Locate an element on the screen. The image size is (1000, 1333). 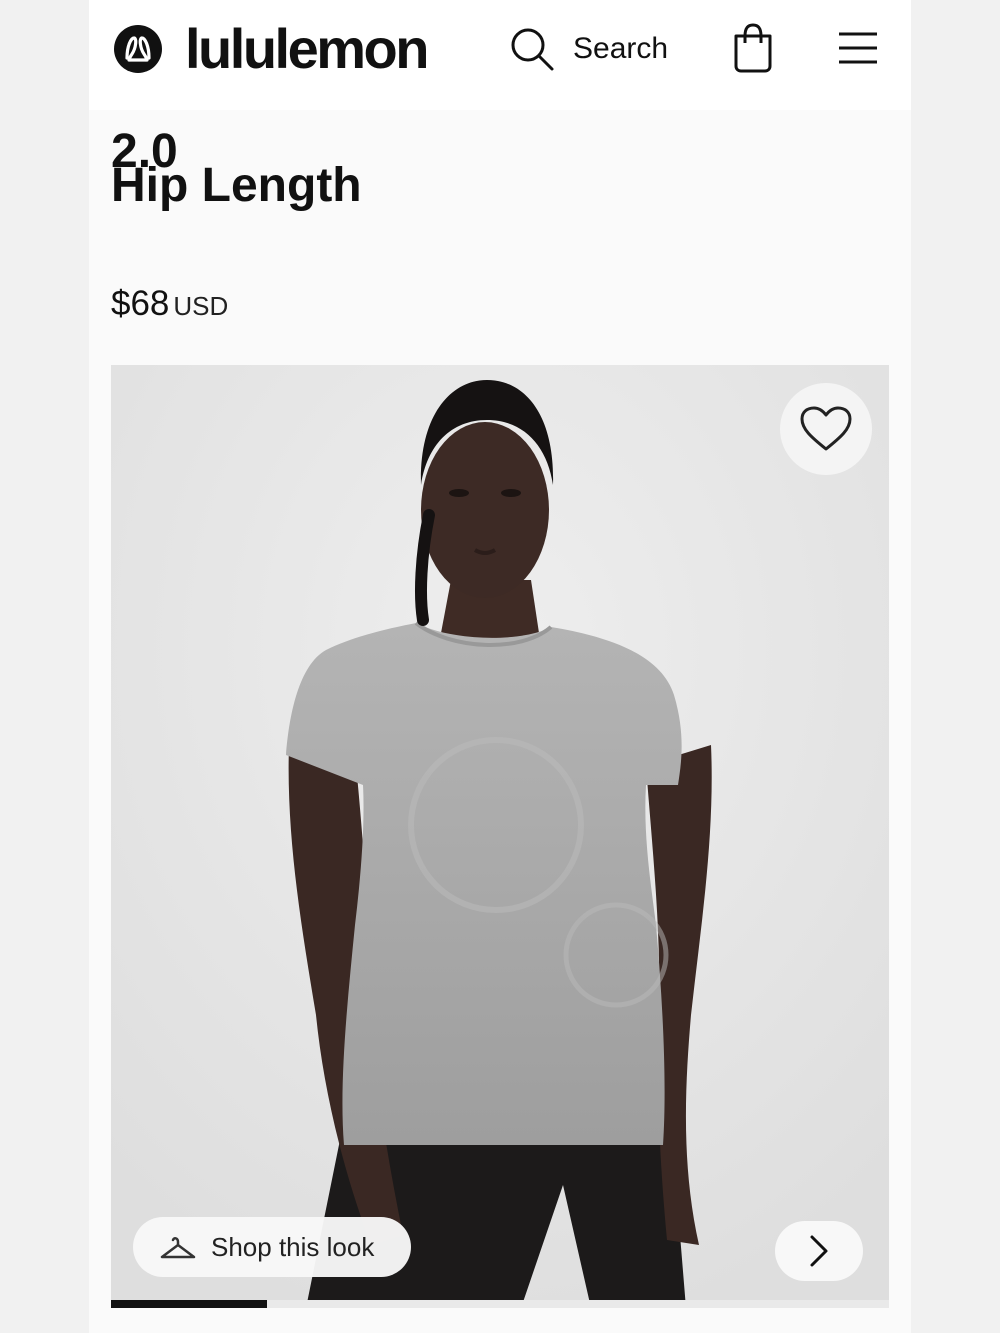
carousel-progress-fill is located at coordinates (189, 1304).